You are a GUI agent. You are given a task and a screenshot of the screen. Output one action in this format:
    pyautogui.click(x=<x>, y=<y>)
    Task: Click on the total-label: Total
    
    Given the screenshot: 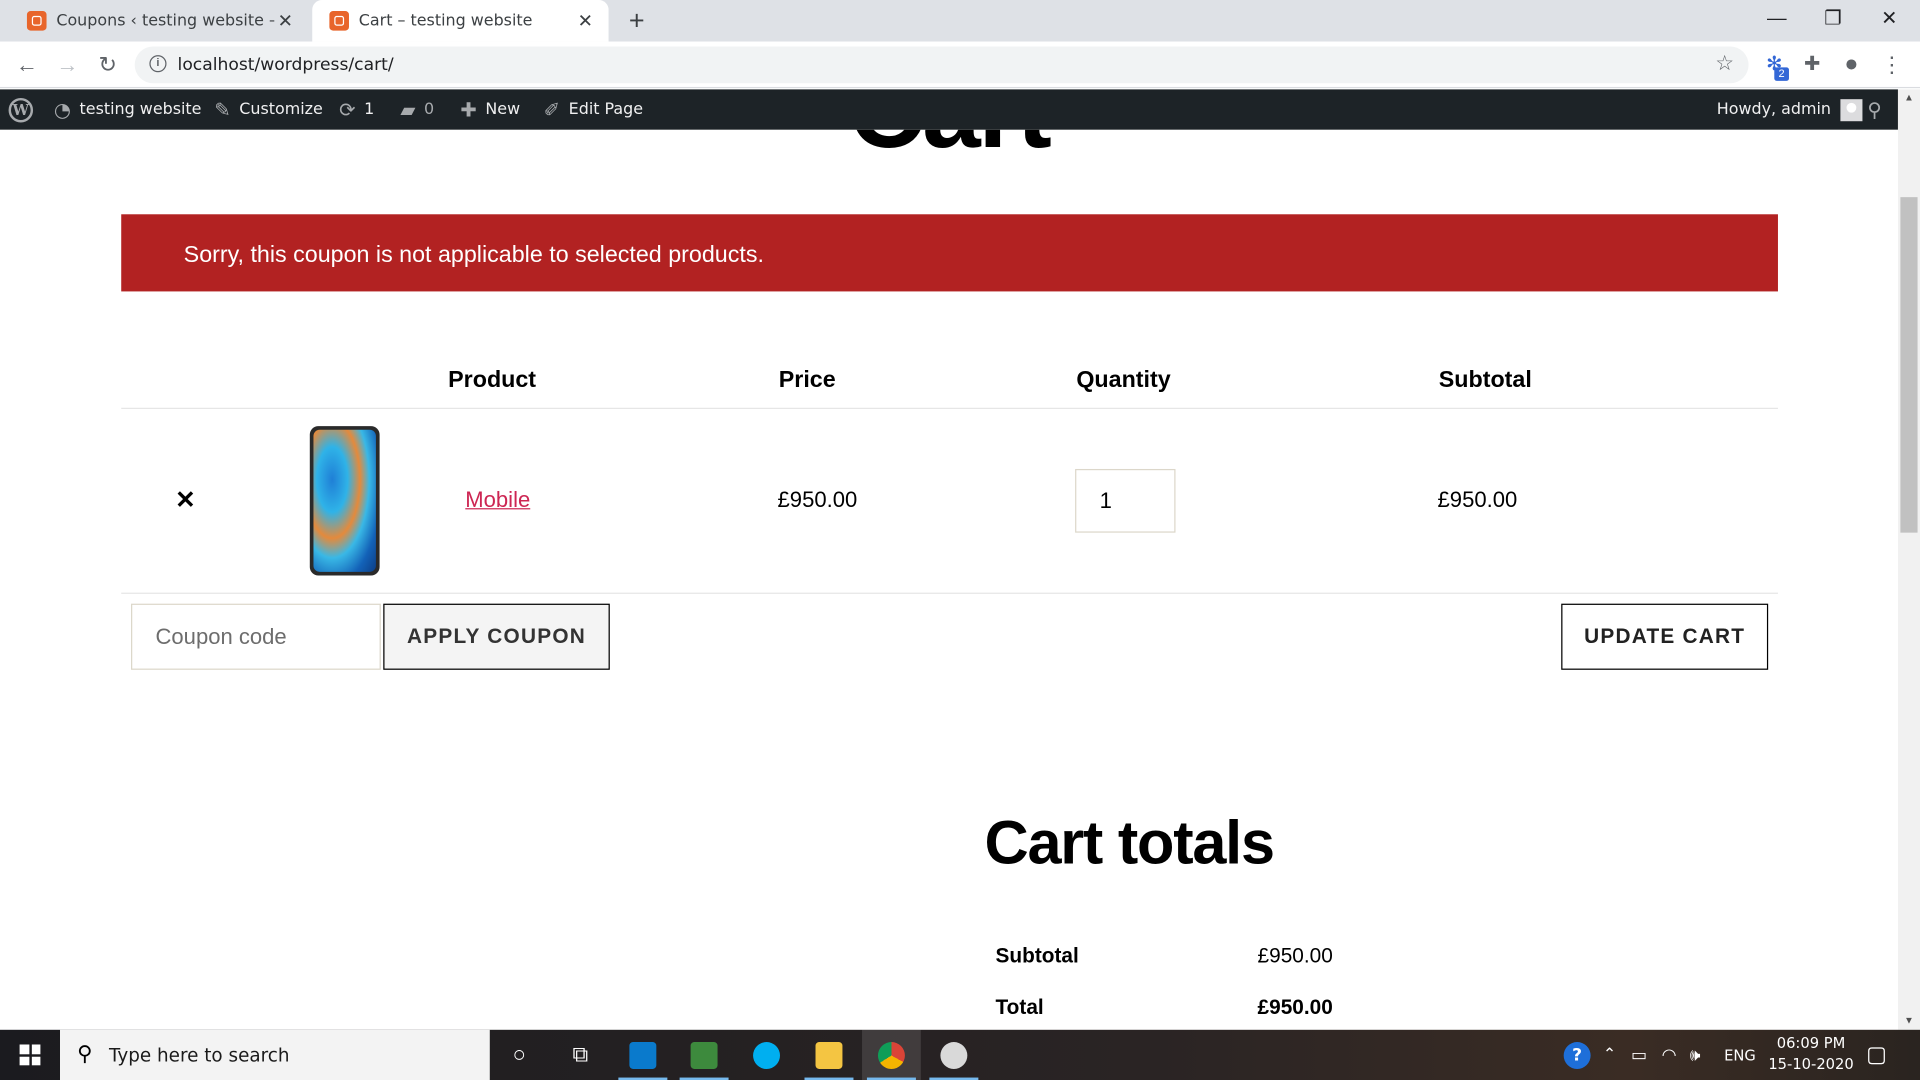 What is the action you would take?
    pyautogui.click(x=1019, y=1007)
    